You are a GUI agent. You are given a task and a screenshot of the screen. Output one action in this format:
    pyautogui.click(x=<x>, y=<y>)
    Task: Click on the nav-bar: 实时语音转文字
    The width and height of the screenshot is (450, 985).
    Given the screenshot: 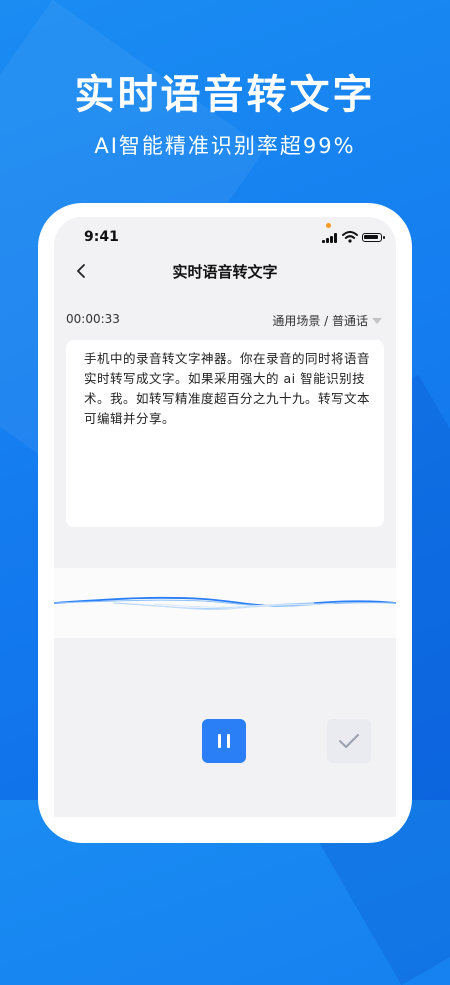 What is the action you would take?
    pyautogui.click(x=225, y=272)
    